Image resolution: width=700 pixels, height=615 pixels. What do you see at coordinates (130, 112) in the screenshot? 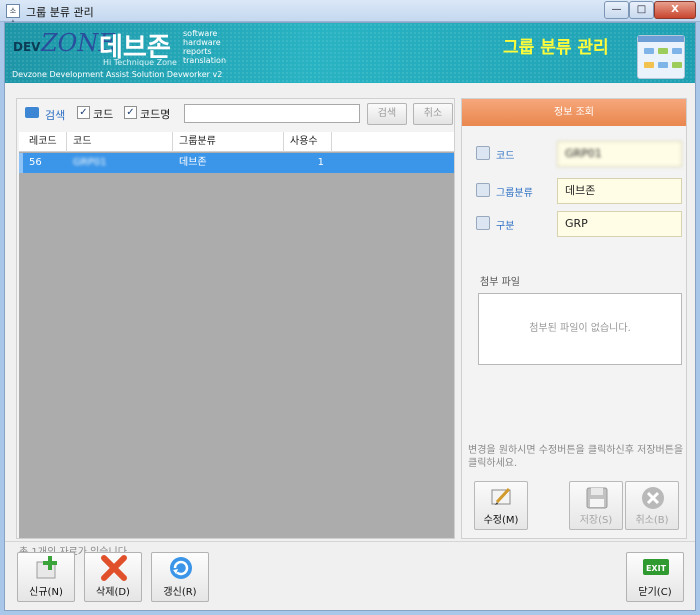
I see `code-name-checkbox: ✓` at bounding box center [130, 112].